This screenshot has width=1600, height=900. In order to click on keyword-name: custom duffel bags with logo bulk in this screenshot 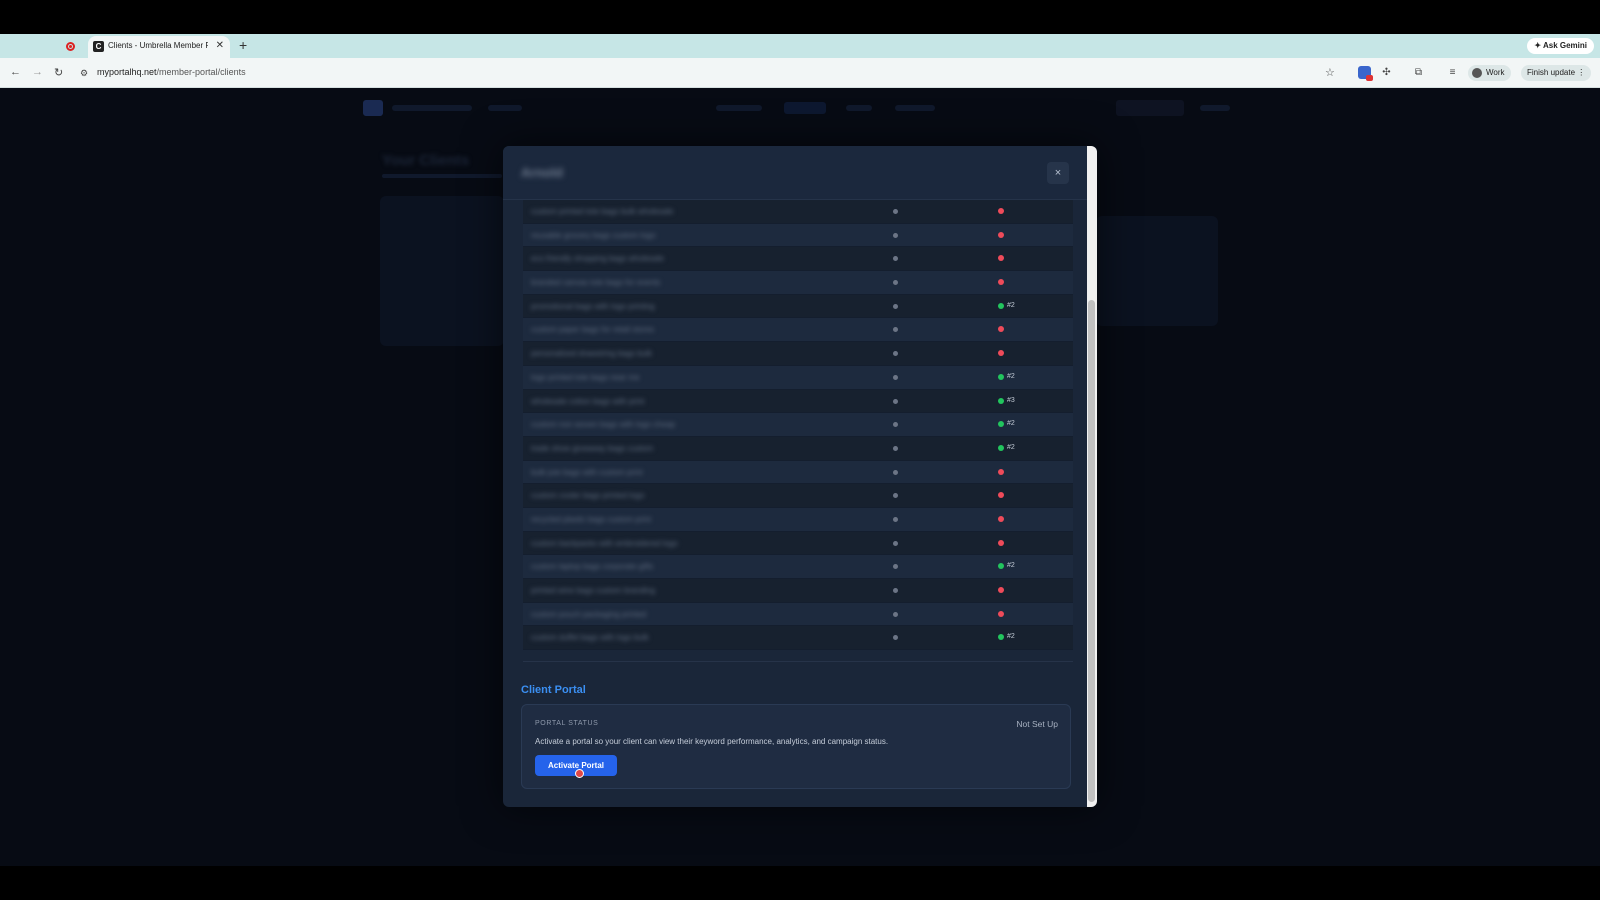, I will do `click(590, 638)`.